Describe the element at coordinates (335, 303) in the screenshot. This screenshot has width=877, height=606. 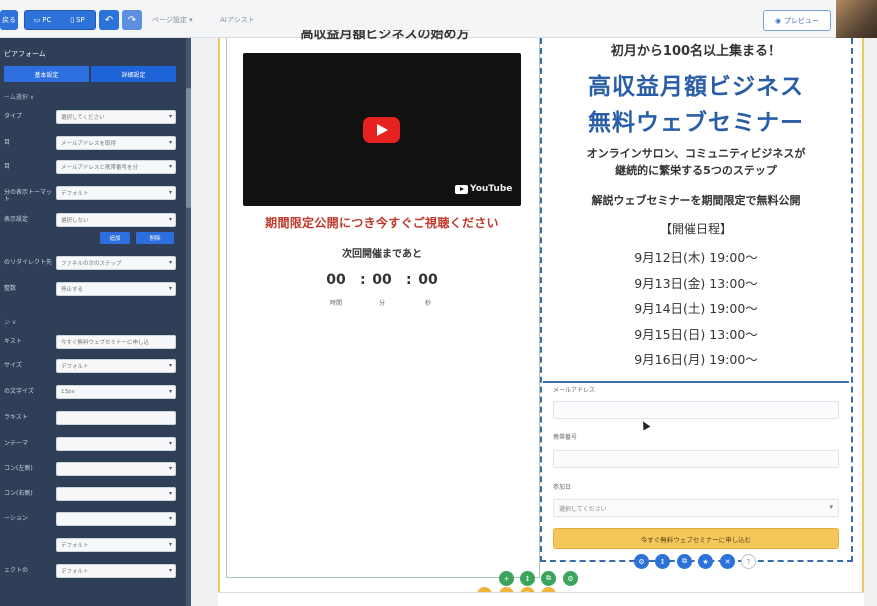
I see `countdown-unit: 時間` at that location.